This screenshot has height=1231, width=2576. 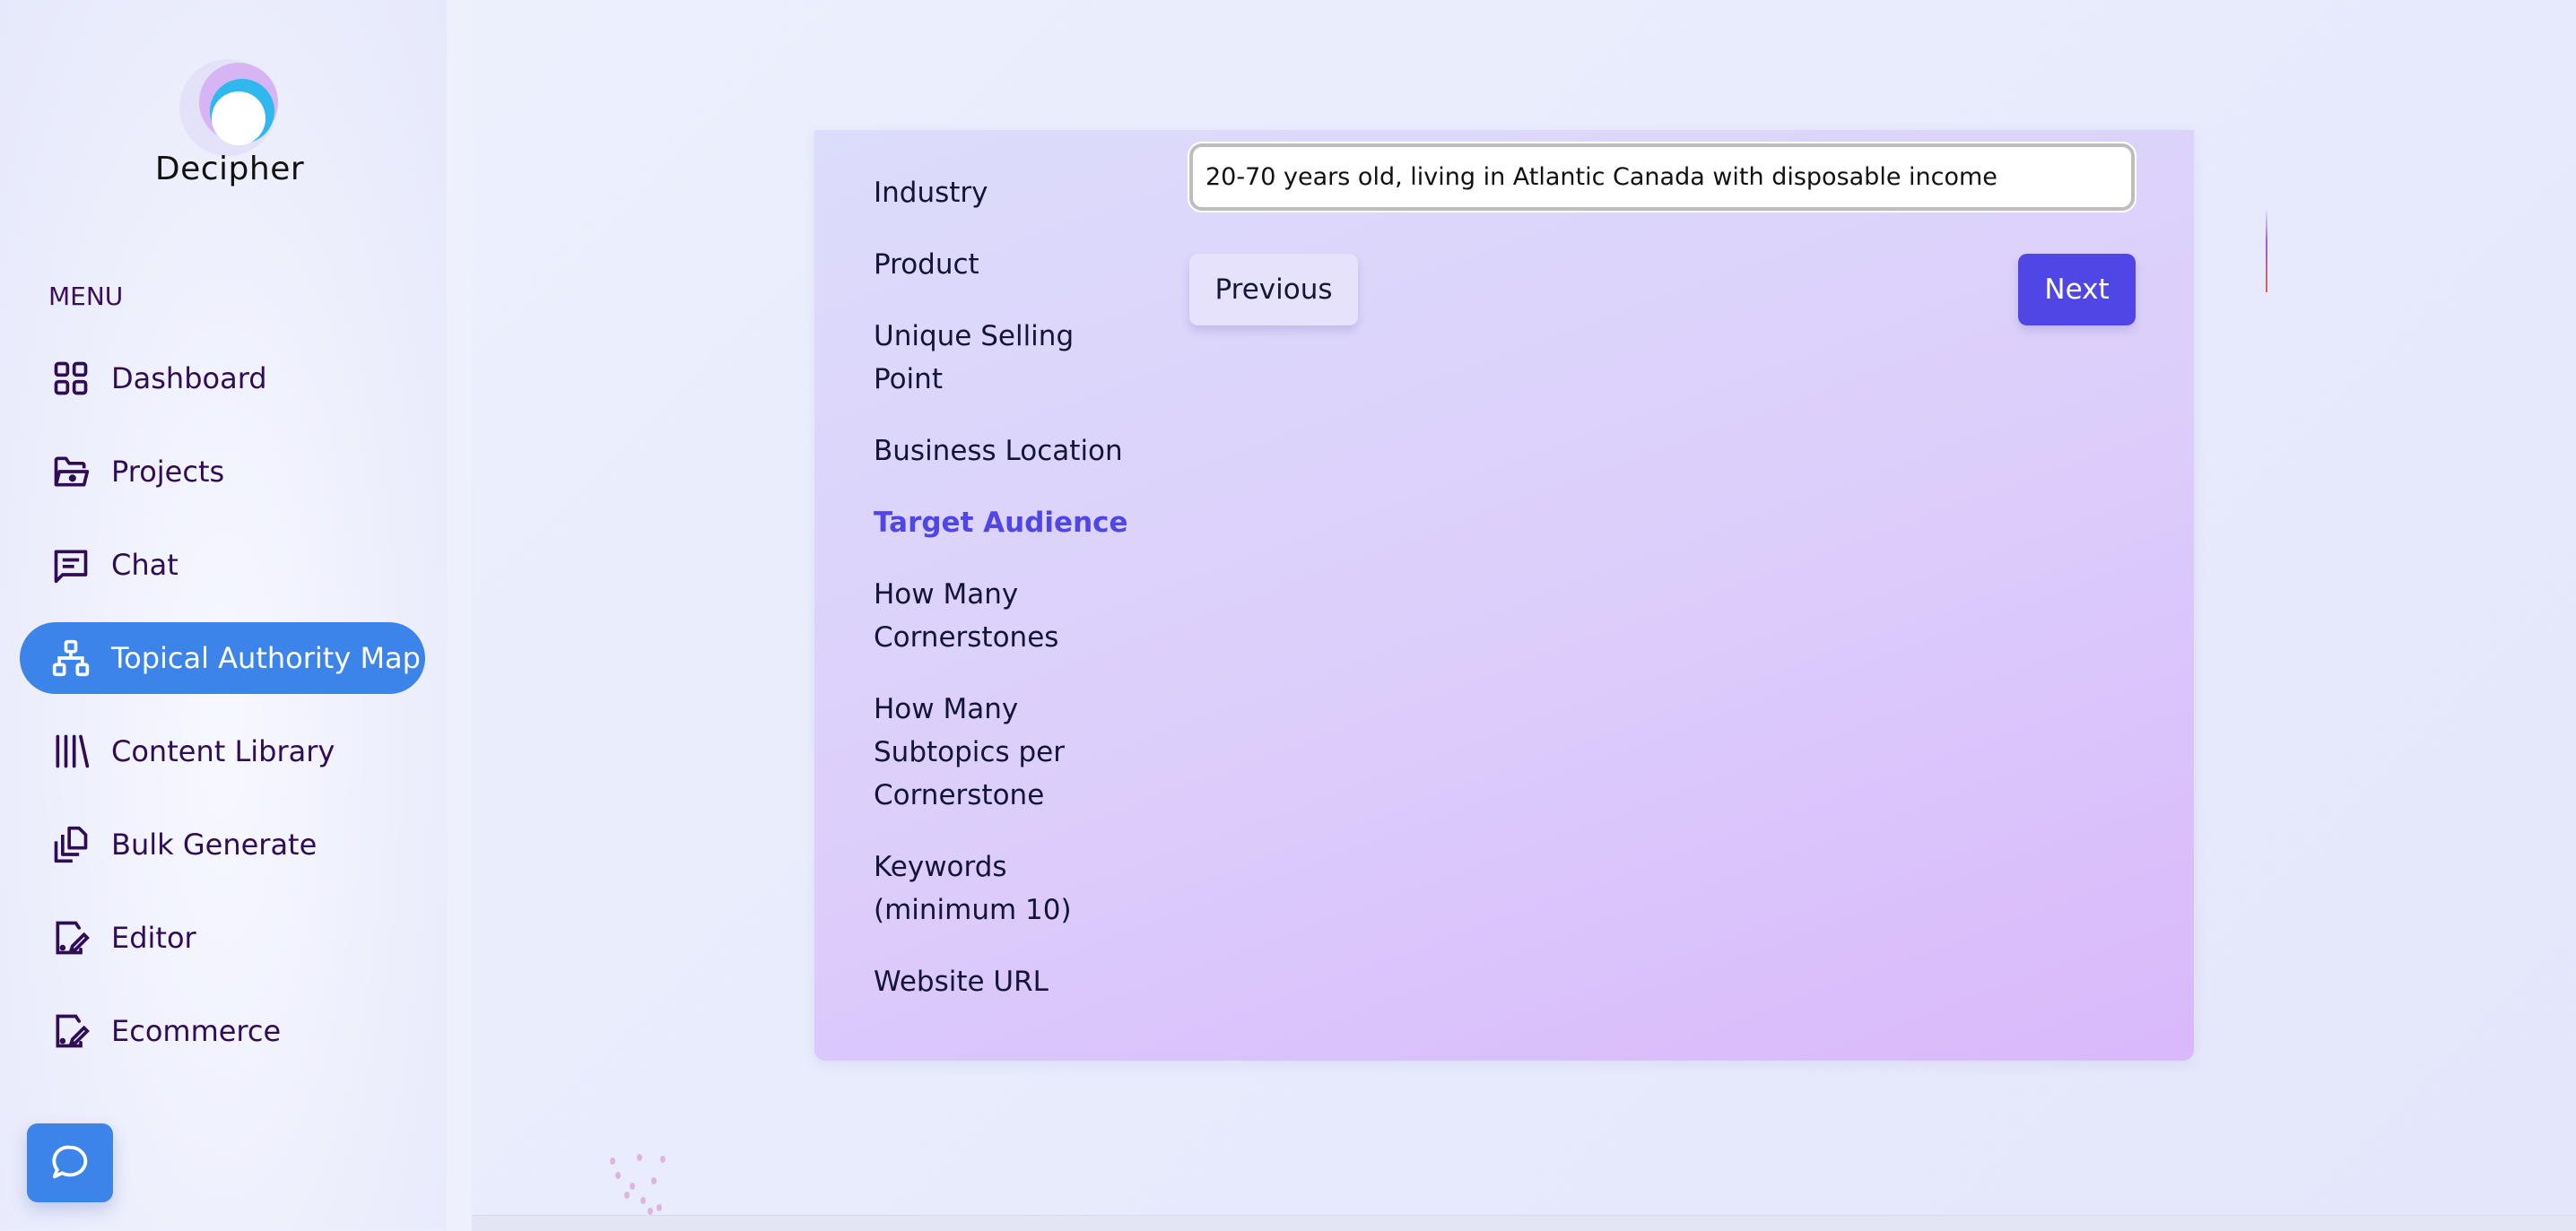 I want to click on sidebar-item-dashboard: Dashboard, so click(x=222, y=378).